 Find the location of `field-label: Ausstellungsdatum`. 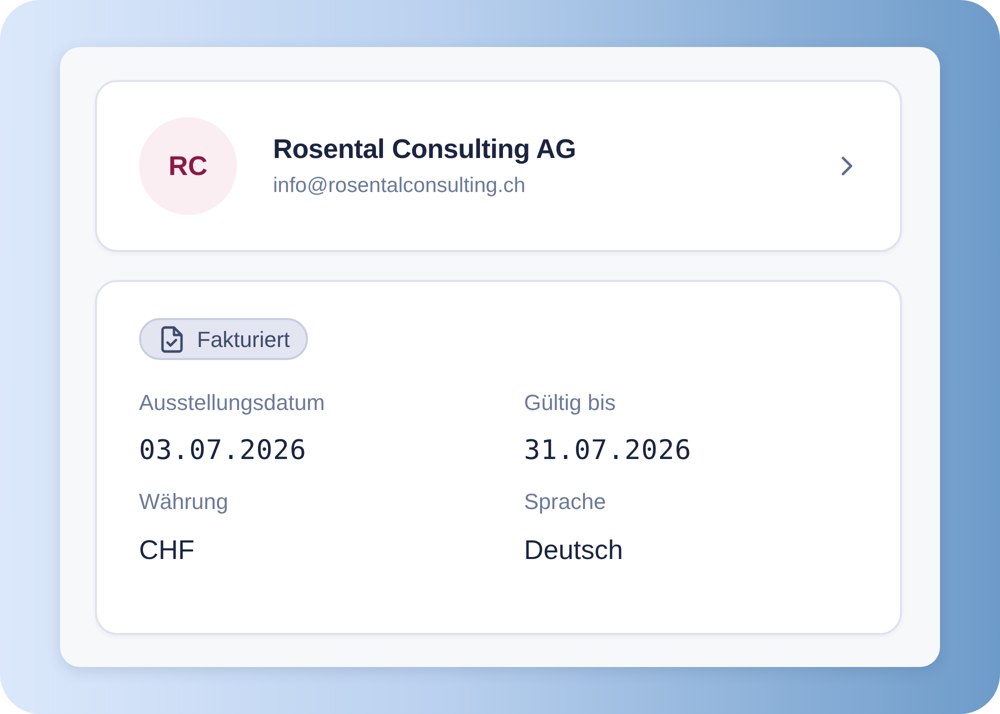

field-label: Ausstellungsdatum is located at coordinates (232, 402).